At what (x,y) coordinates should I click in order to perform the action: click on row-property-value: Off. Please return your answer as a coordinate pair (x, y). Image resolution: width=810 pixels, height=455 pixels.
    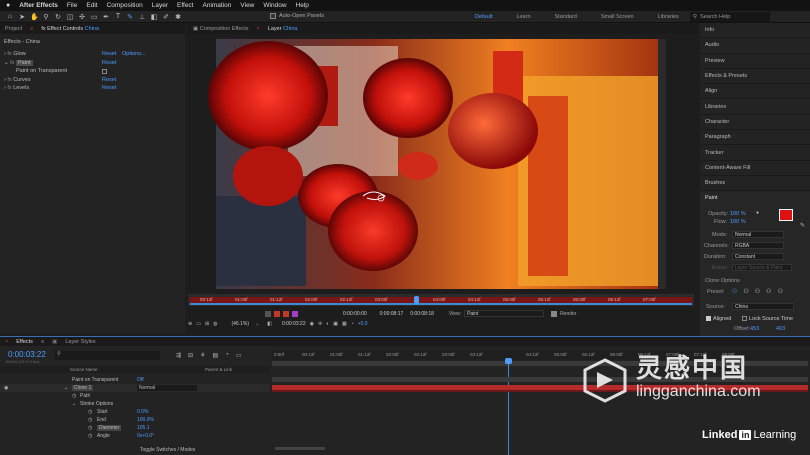
    Looking at the image, I should click on (140, 380).